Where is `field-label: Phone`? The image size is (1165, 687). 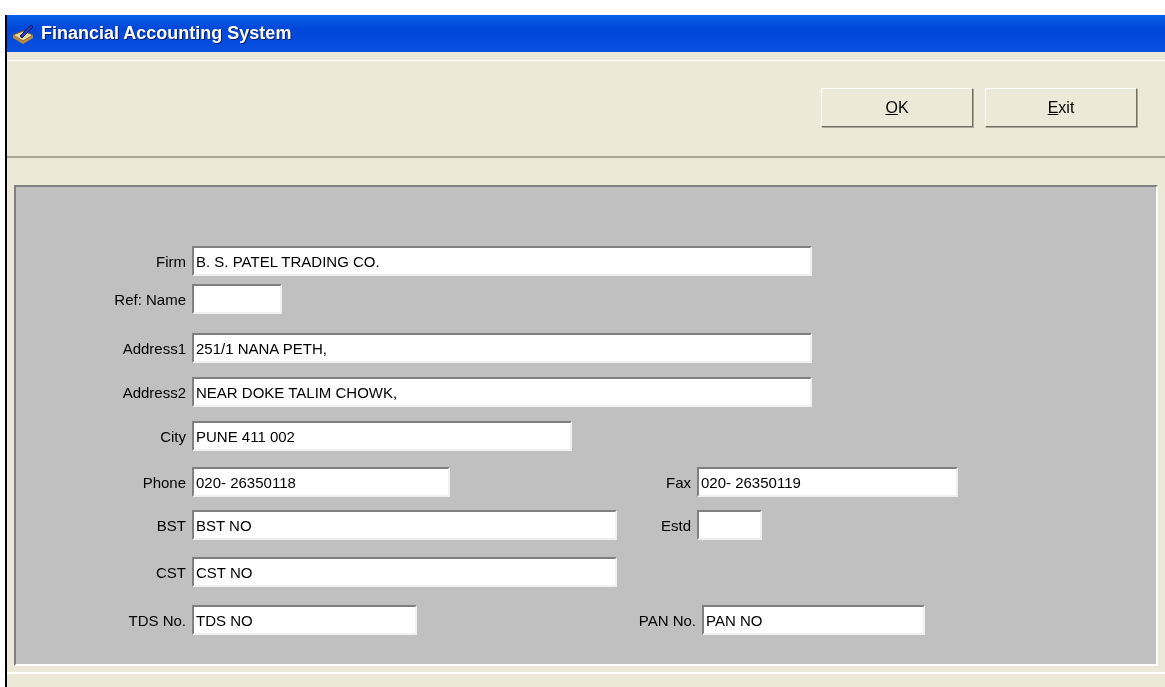
field-label: Phone is located at coordinates (163, 482).